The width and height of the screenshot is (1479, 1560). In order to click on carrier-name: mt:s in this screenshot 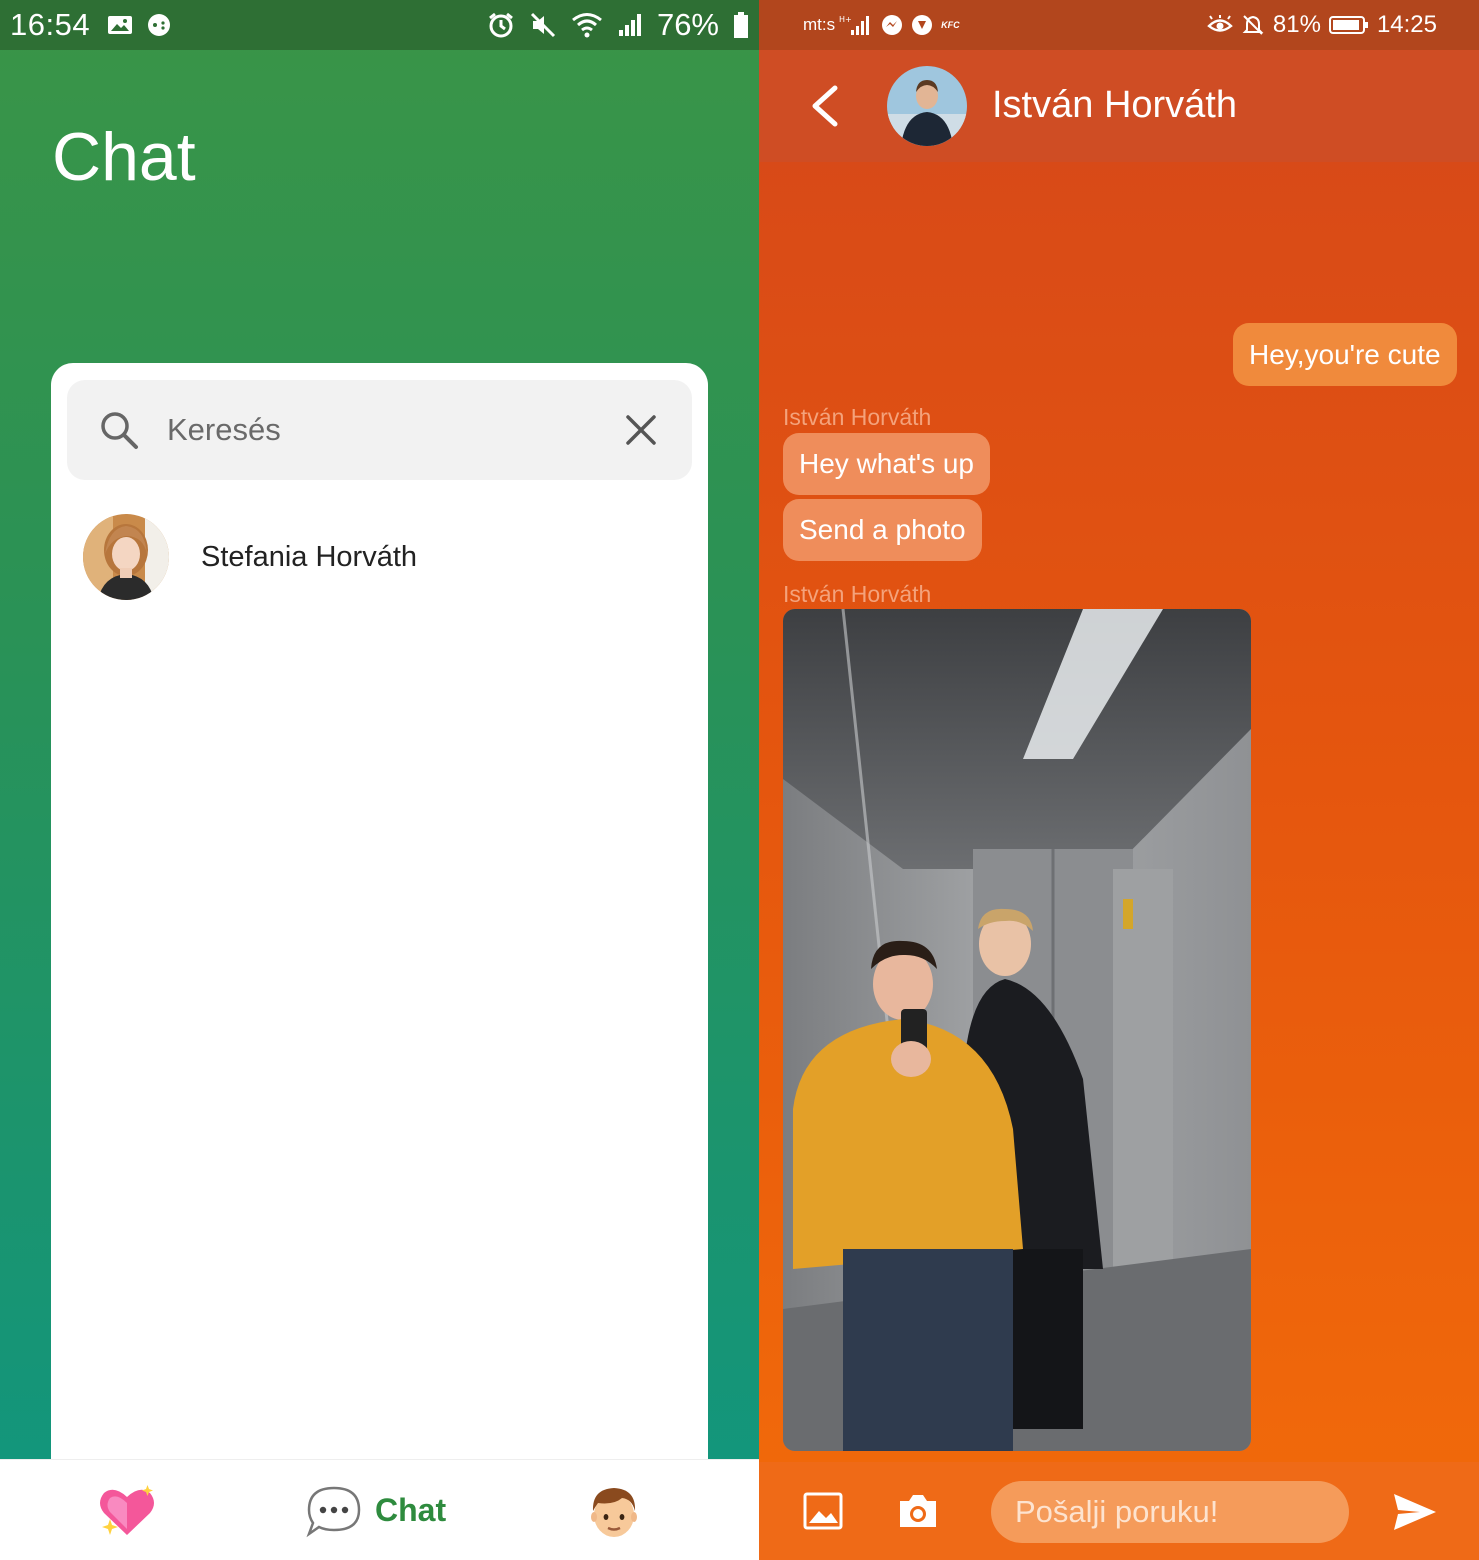, I will do `click(819, 24)`.